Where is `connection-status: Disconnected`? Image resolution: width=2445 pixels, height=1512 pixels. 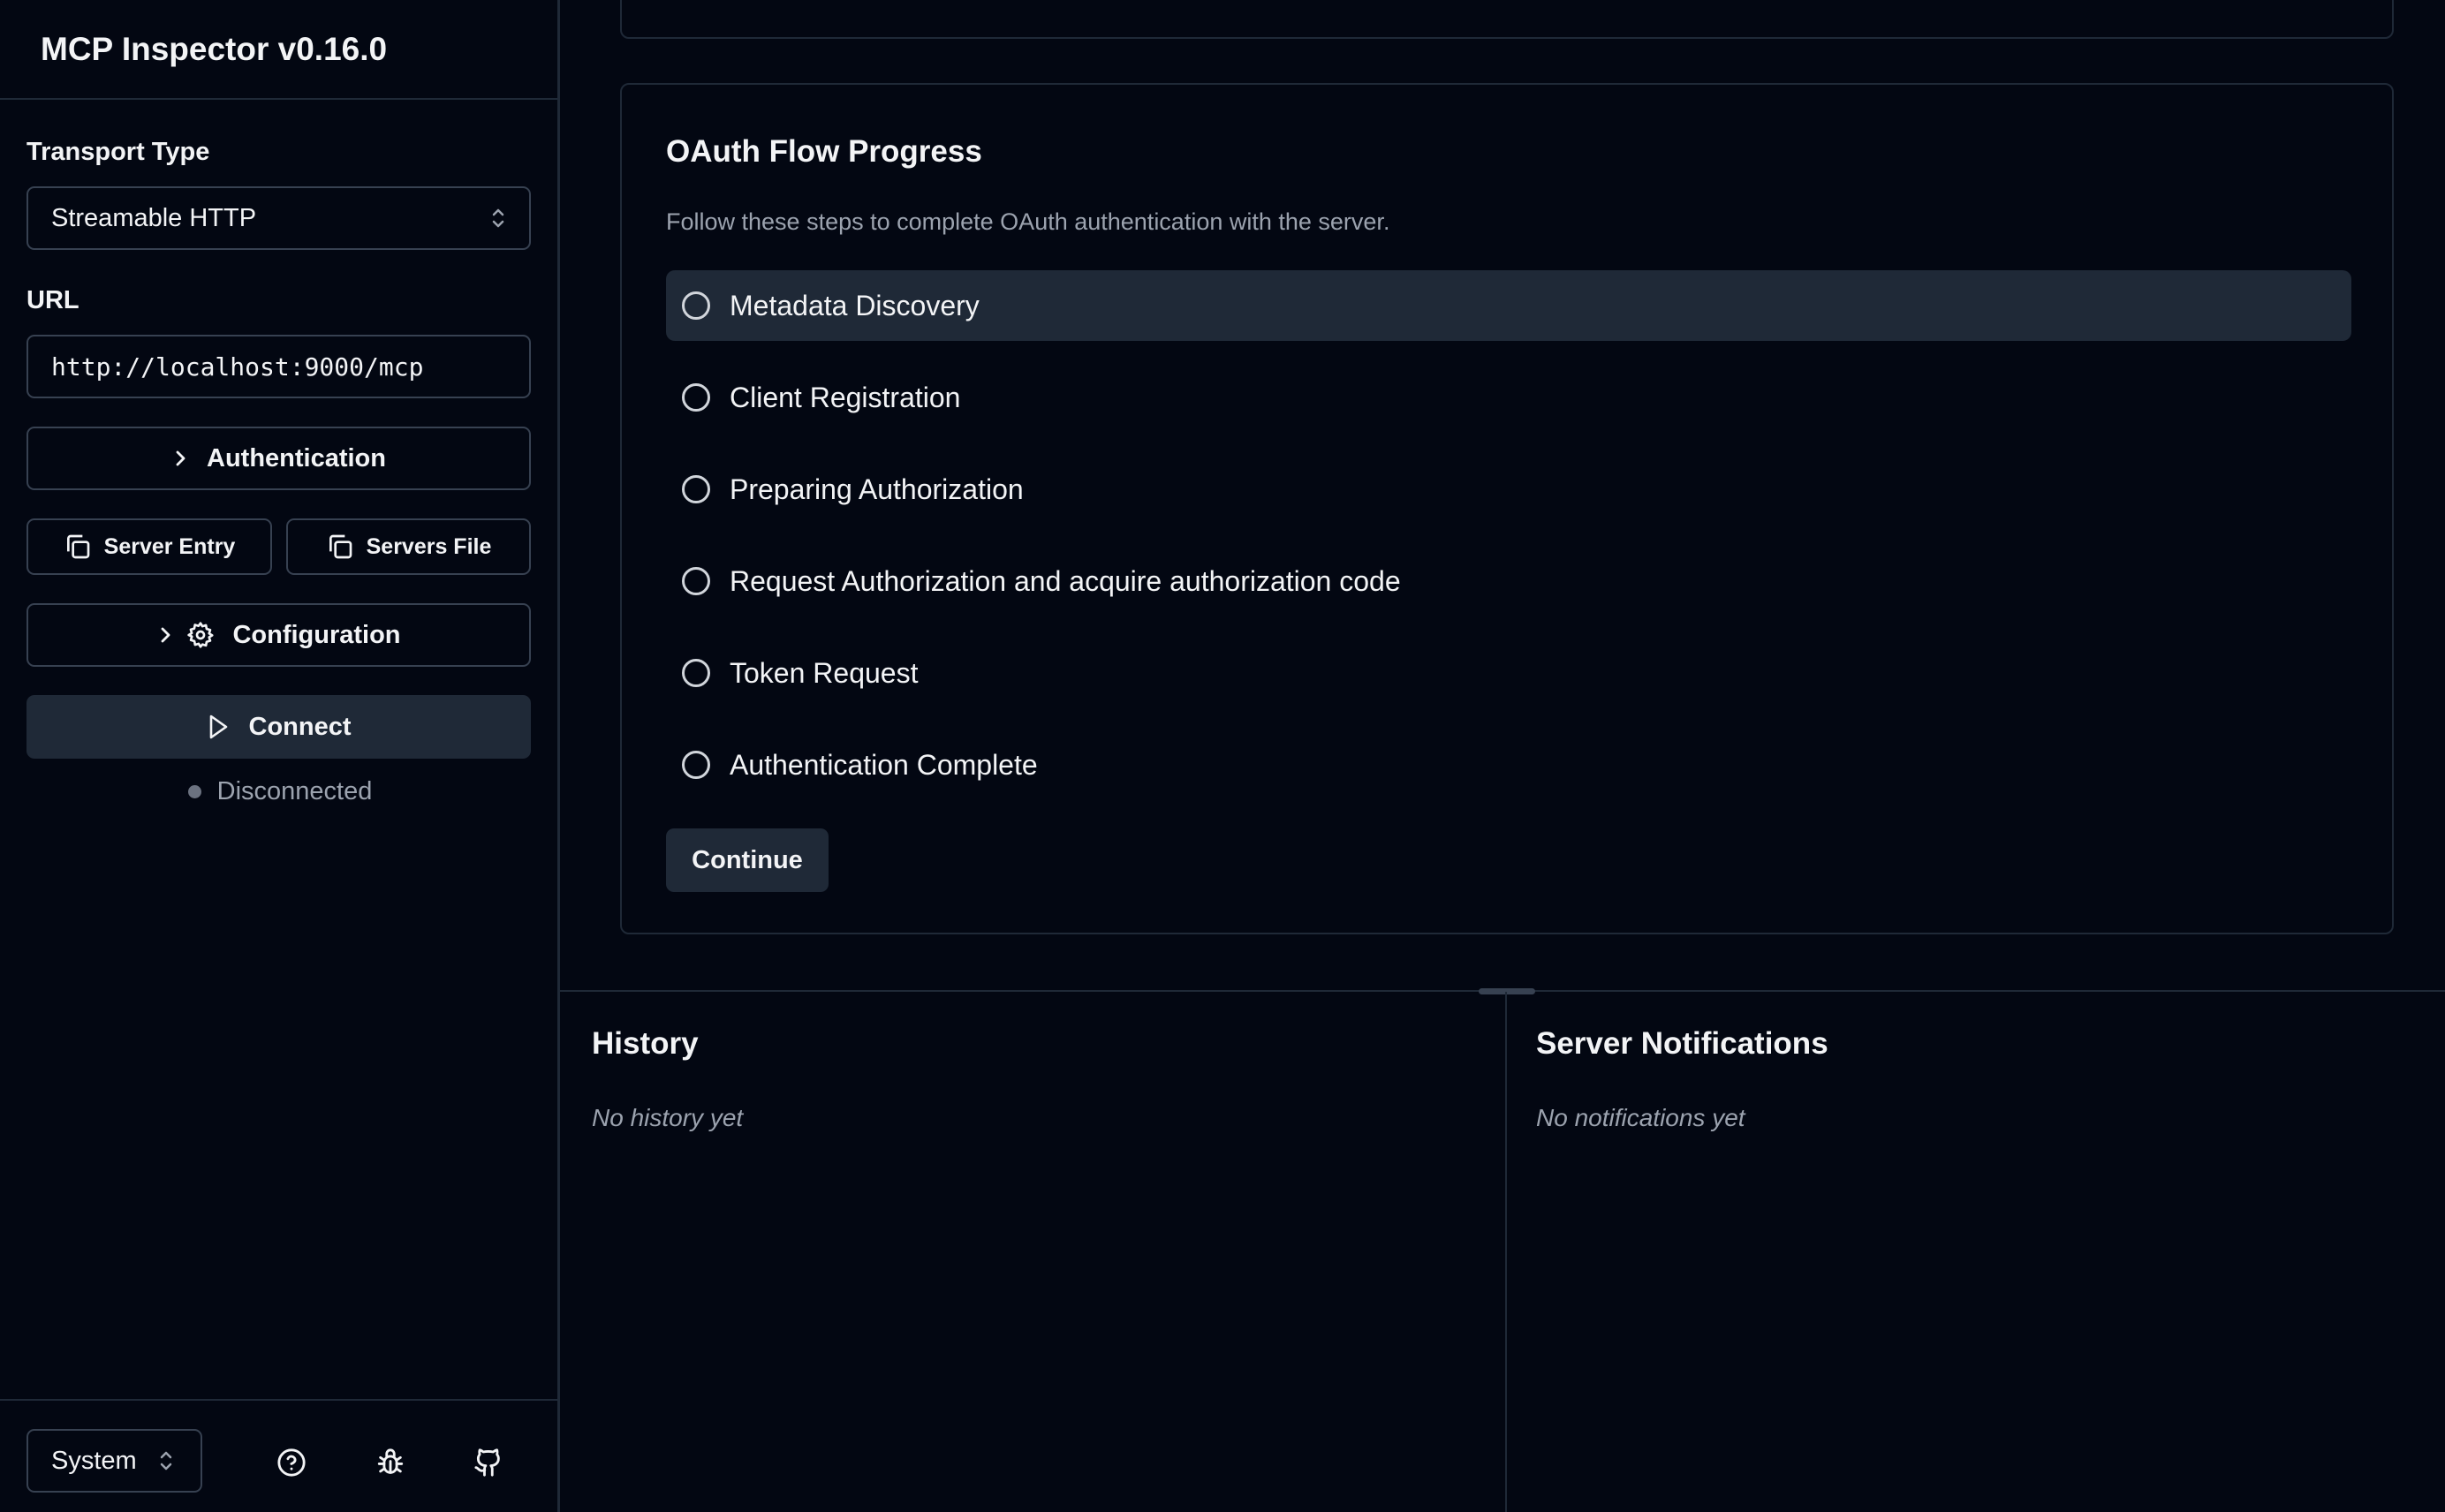 connection-status: Disconnected is located at coordinates (280, 791).